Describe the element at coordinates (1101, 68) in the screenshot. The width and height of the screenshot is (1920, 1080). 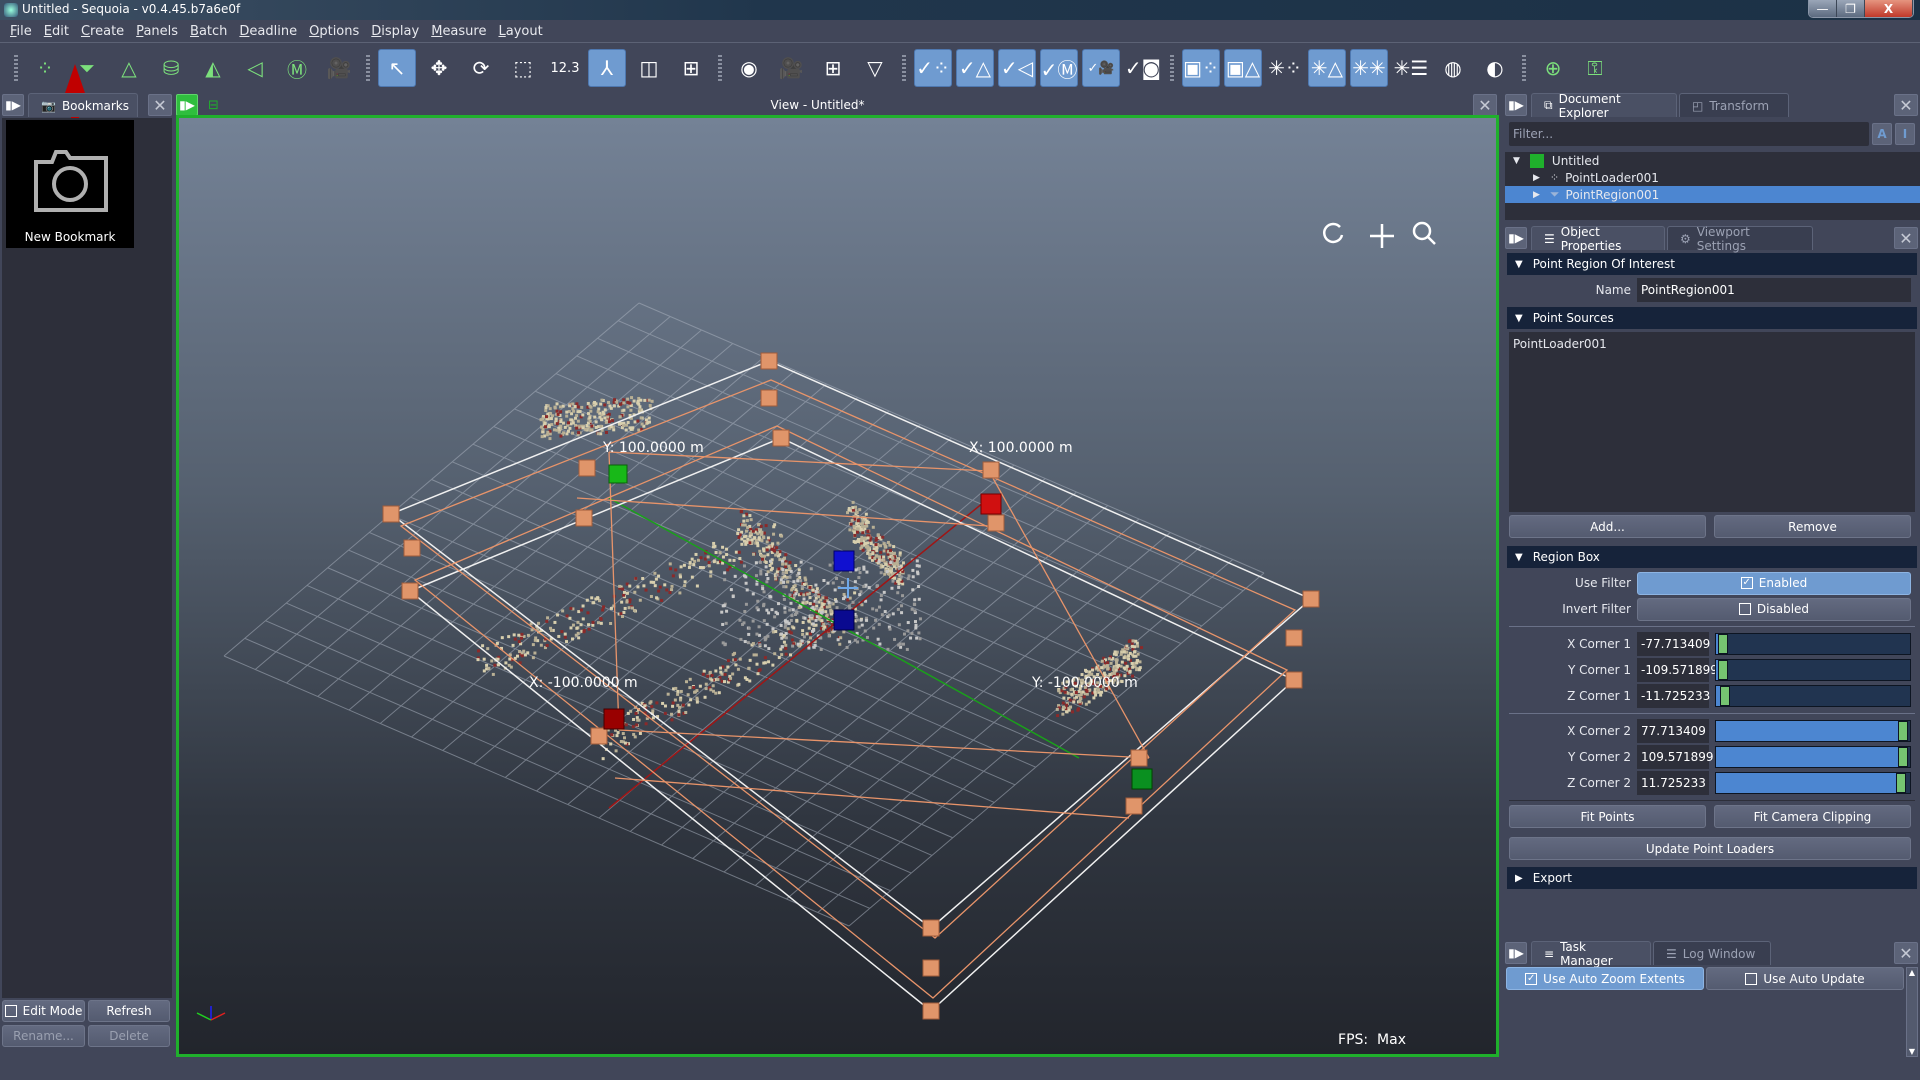
I see `show-camera-objects-button: ✓🎥` at that location.